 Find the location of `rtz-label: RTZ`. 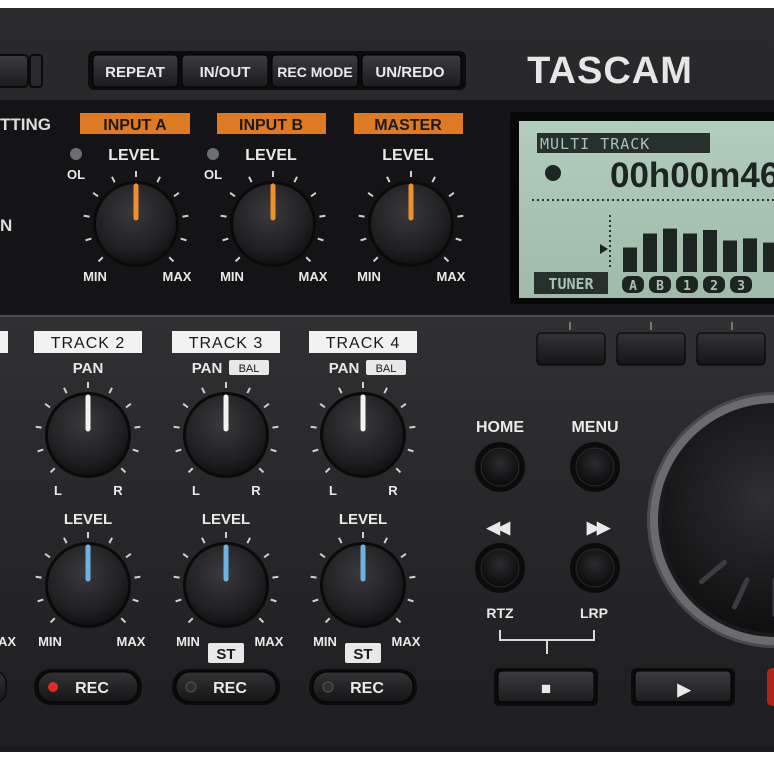

rtz-label: RTZ is located at coordinates (500, 613).